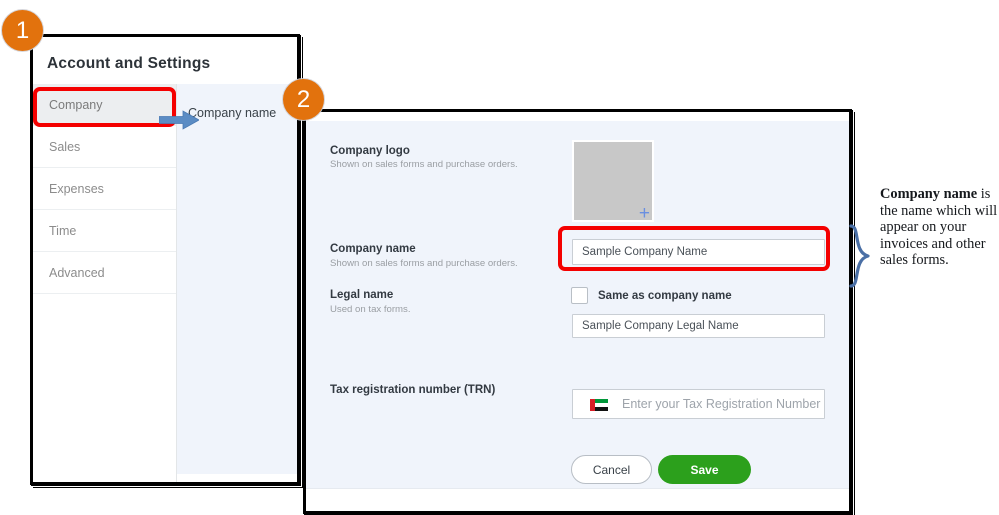 The image size is (999, 515). Describe the element at coordinates (721, 404) in the screenshot. I see `trn-placeholder: Enter your Tax Registration Number` at that location.